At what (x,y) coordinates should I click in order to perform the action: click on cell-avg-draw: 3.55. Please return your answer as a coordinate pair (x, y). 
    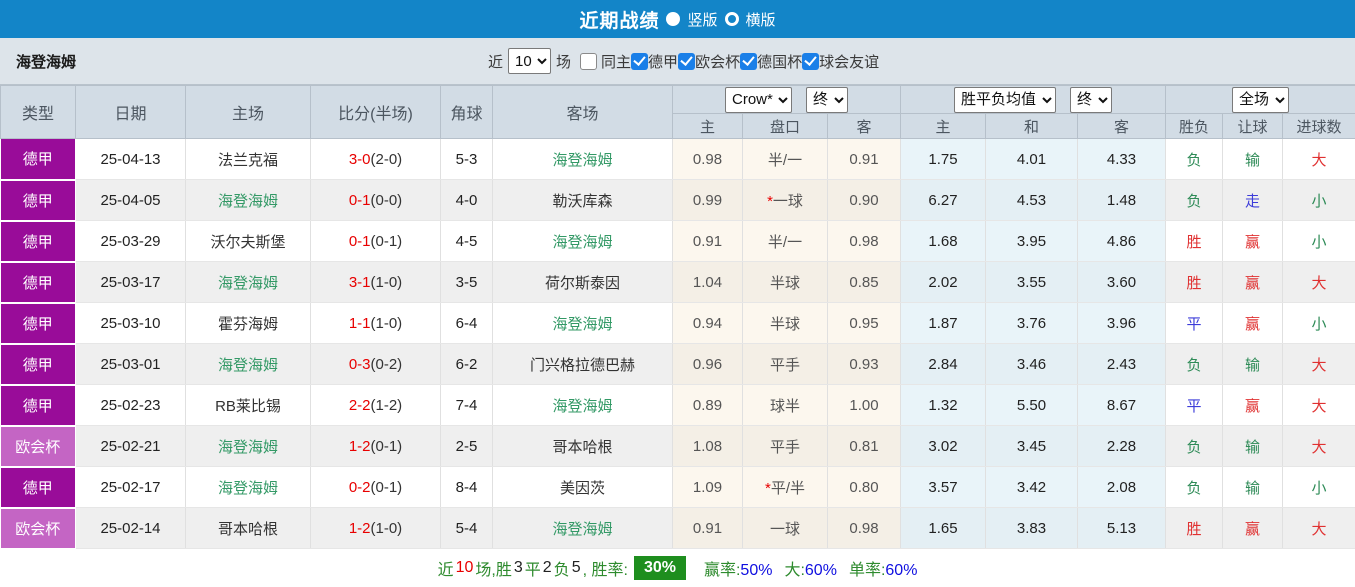
    Looking at the image, I should click on (1032, 282).